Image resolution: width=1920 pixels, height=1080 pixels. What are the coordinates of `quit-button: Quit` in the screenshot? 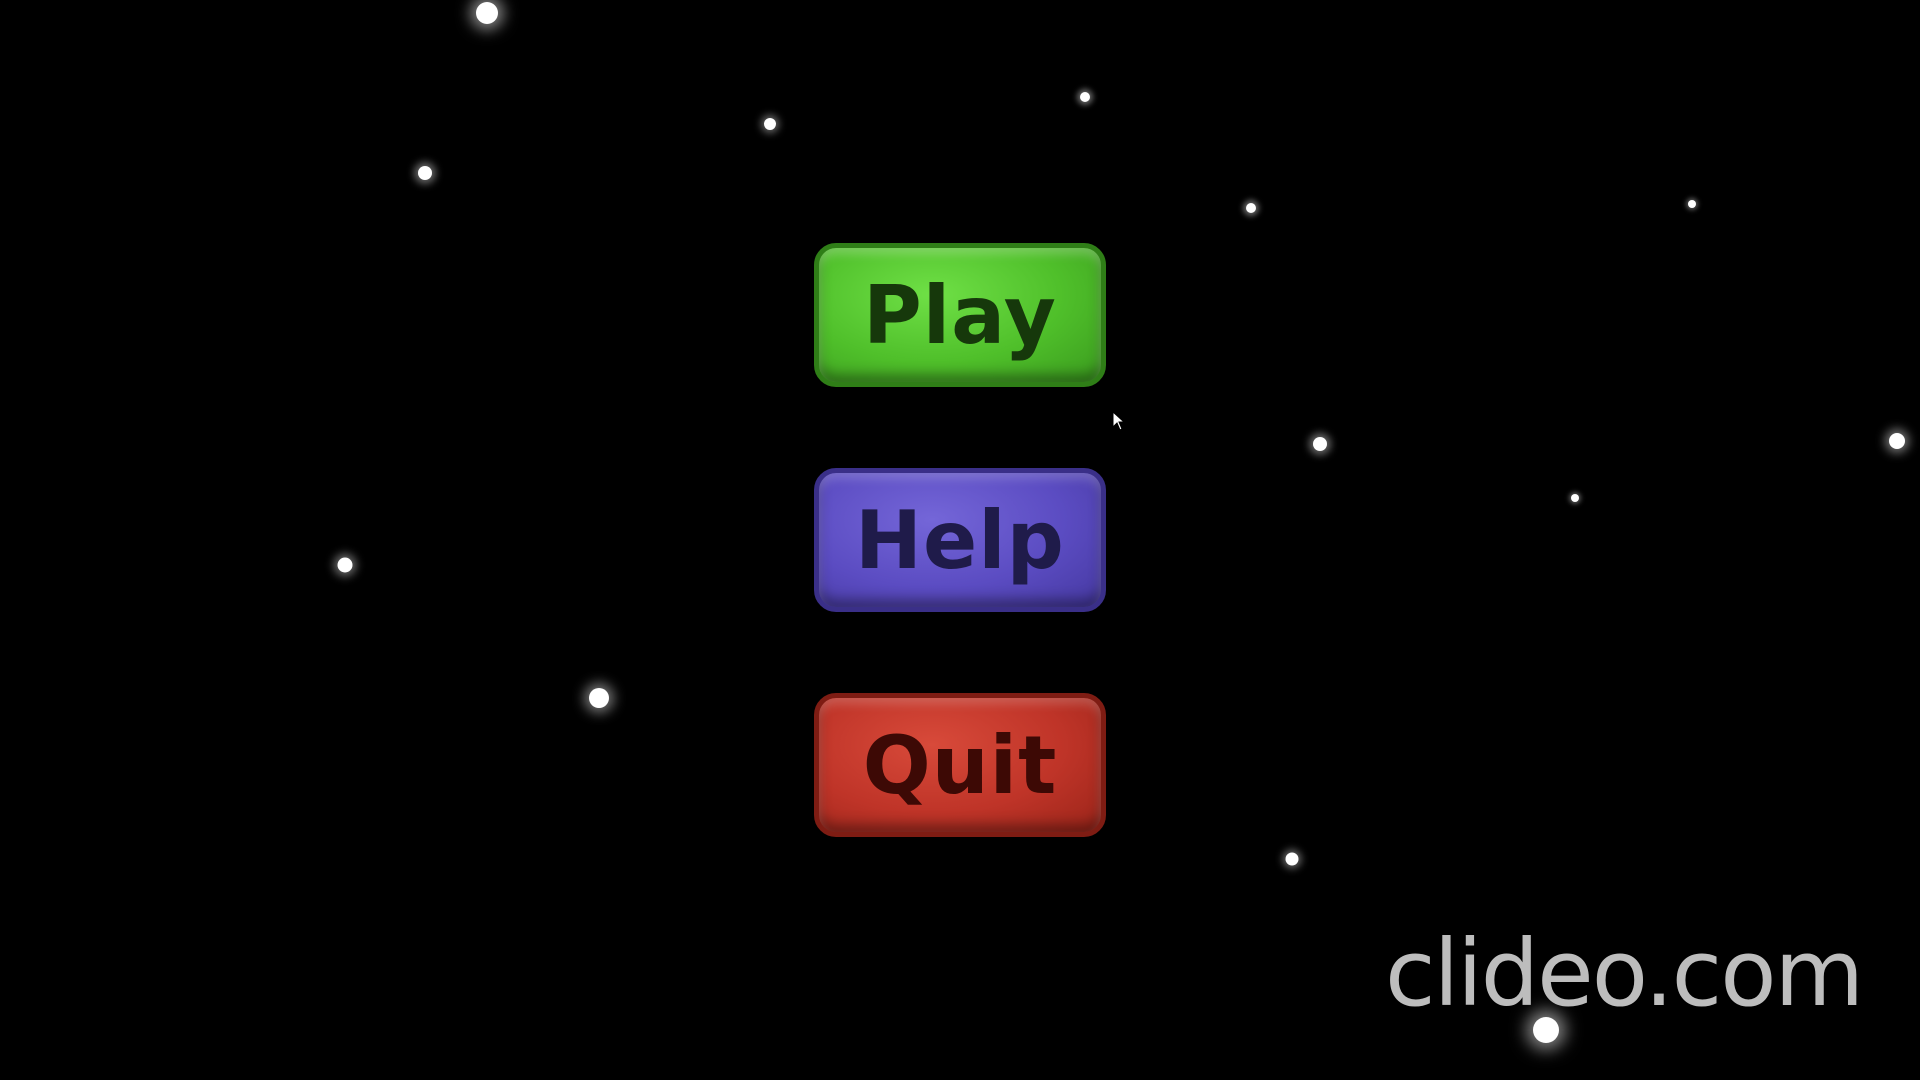 It's located at (960, 765).